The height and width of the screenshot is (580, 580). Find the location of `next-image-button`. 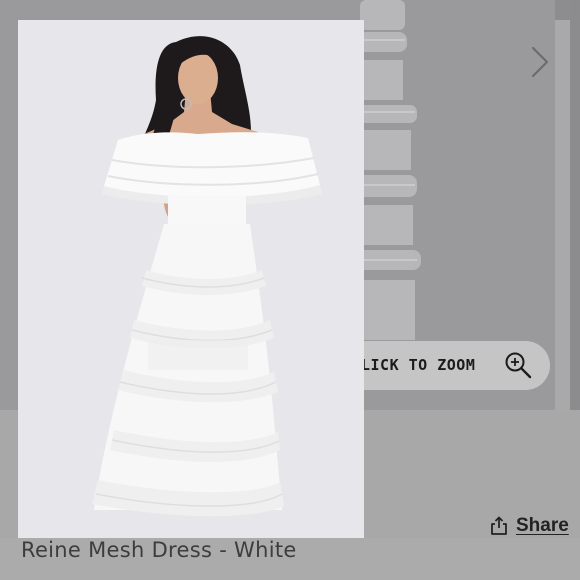

next-image-button is located at coordinates (540, 62).